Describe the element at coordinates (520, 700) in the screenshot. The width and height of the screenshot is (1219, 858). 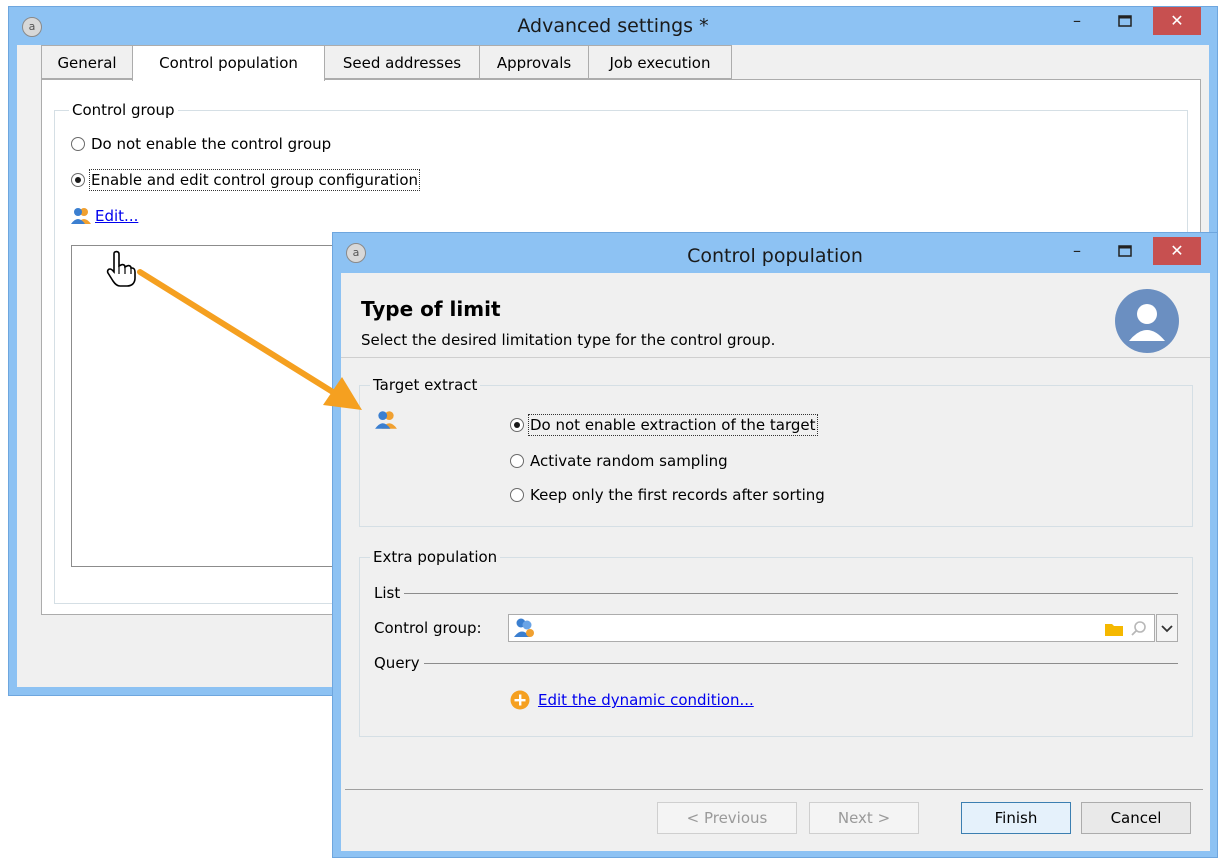
I see `add-circle-icon` at that location.